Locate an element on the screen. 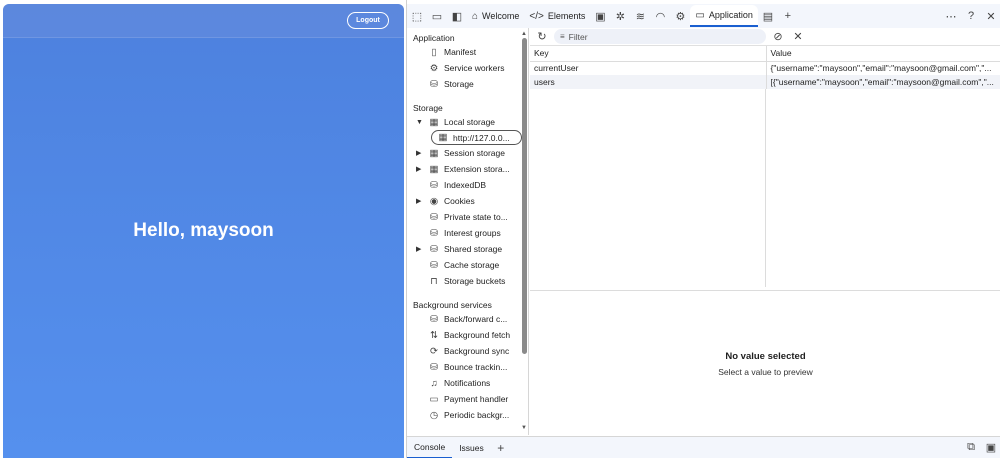  filter-input is located at coordinates (658, 36).